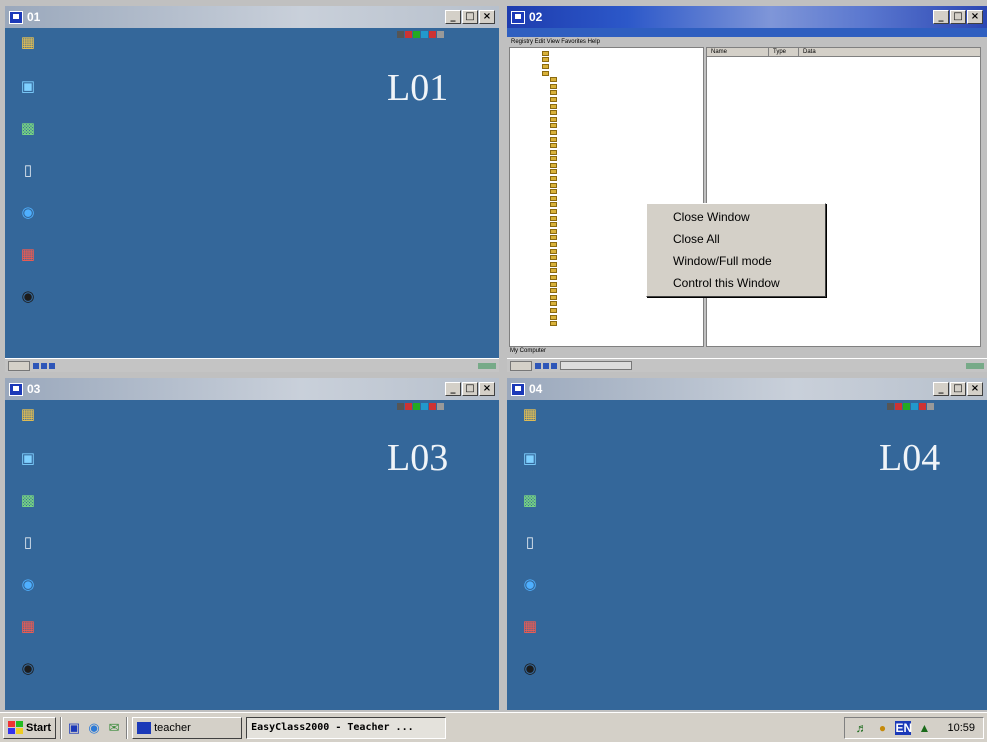  What do you see at coordinates (736, 239) in the screenshot?
I see `menu-item-close-all: Close All` at bounding box center [736, 239].